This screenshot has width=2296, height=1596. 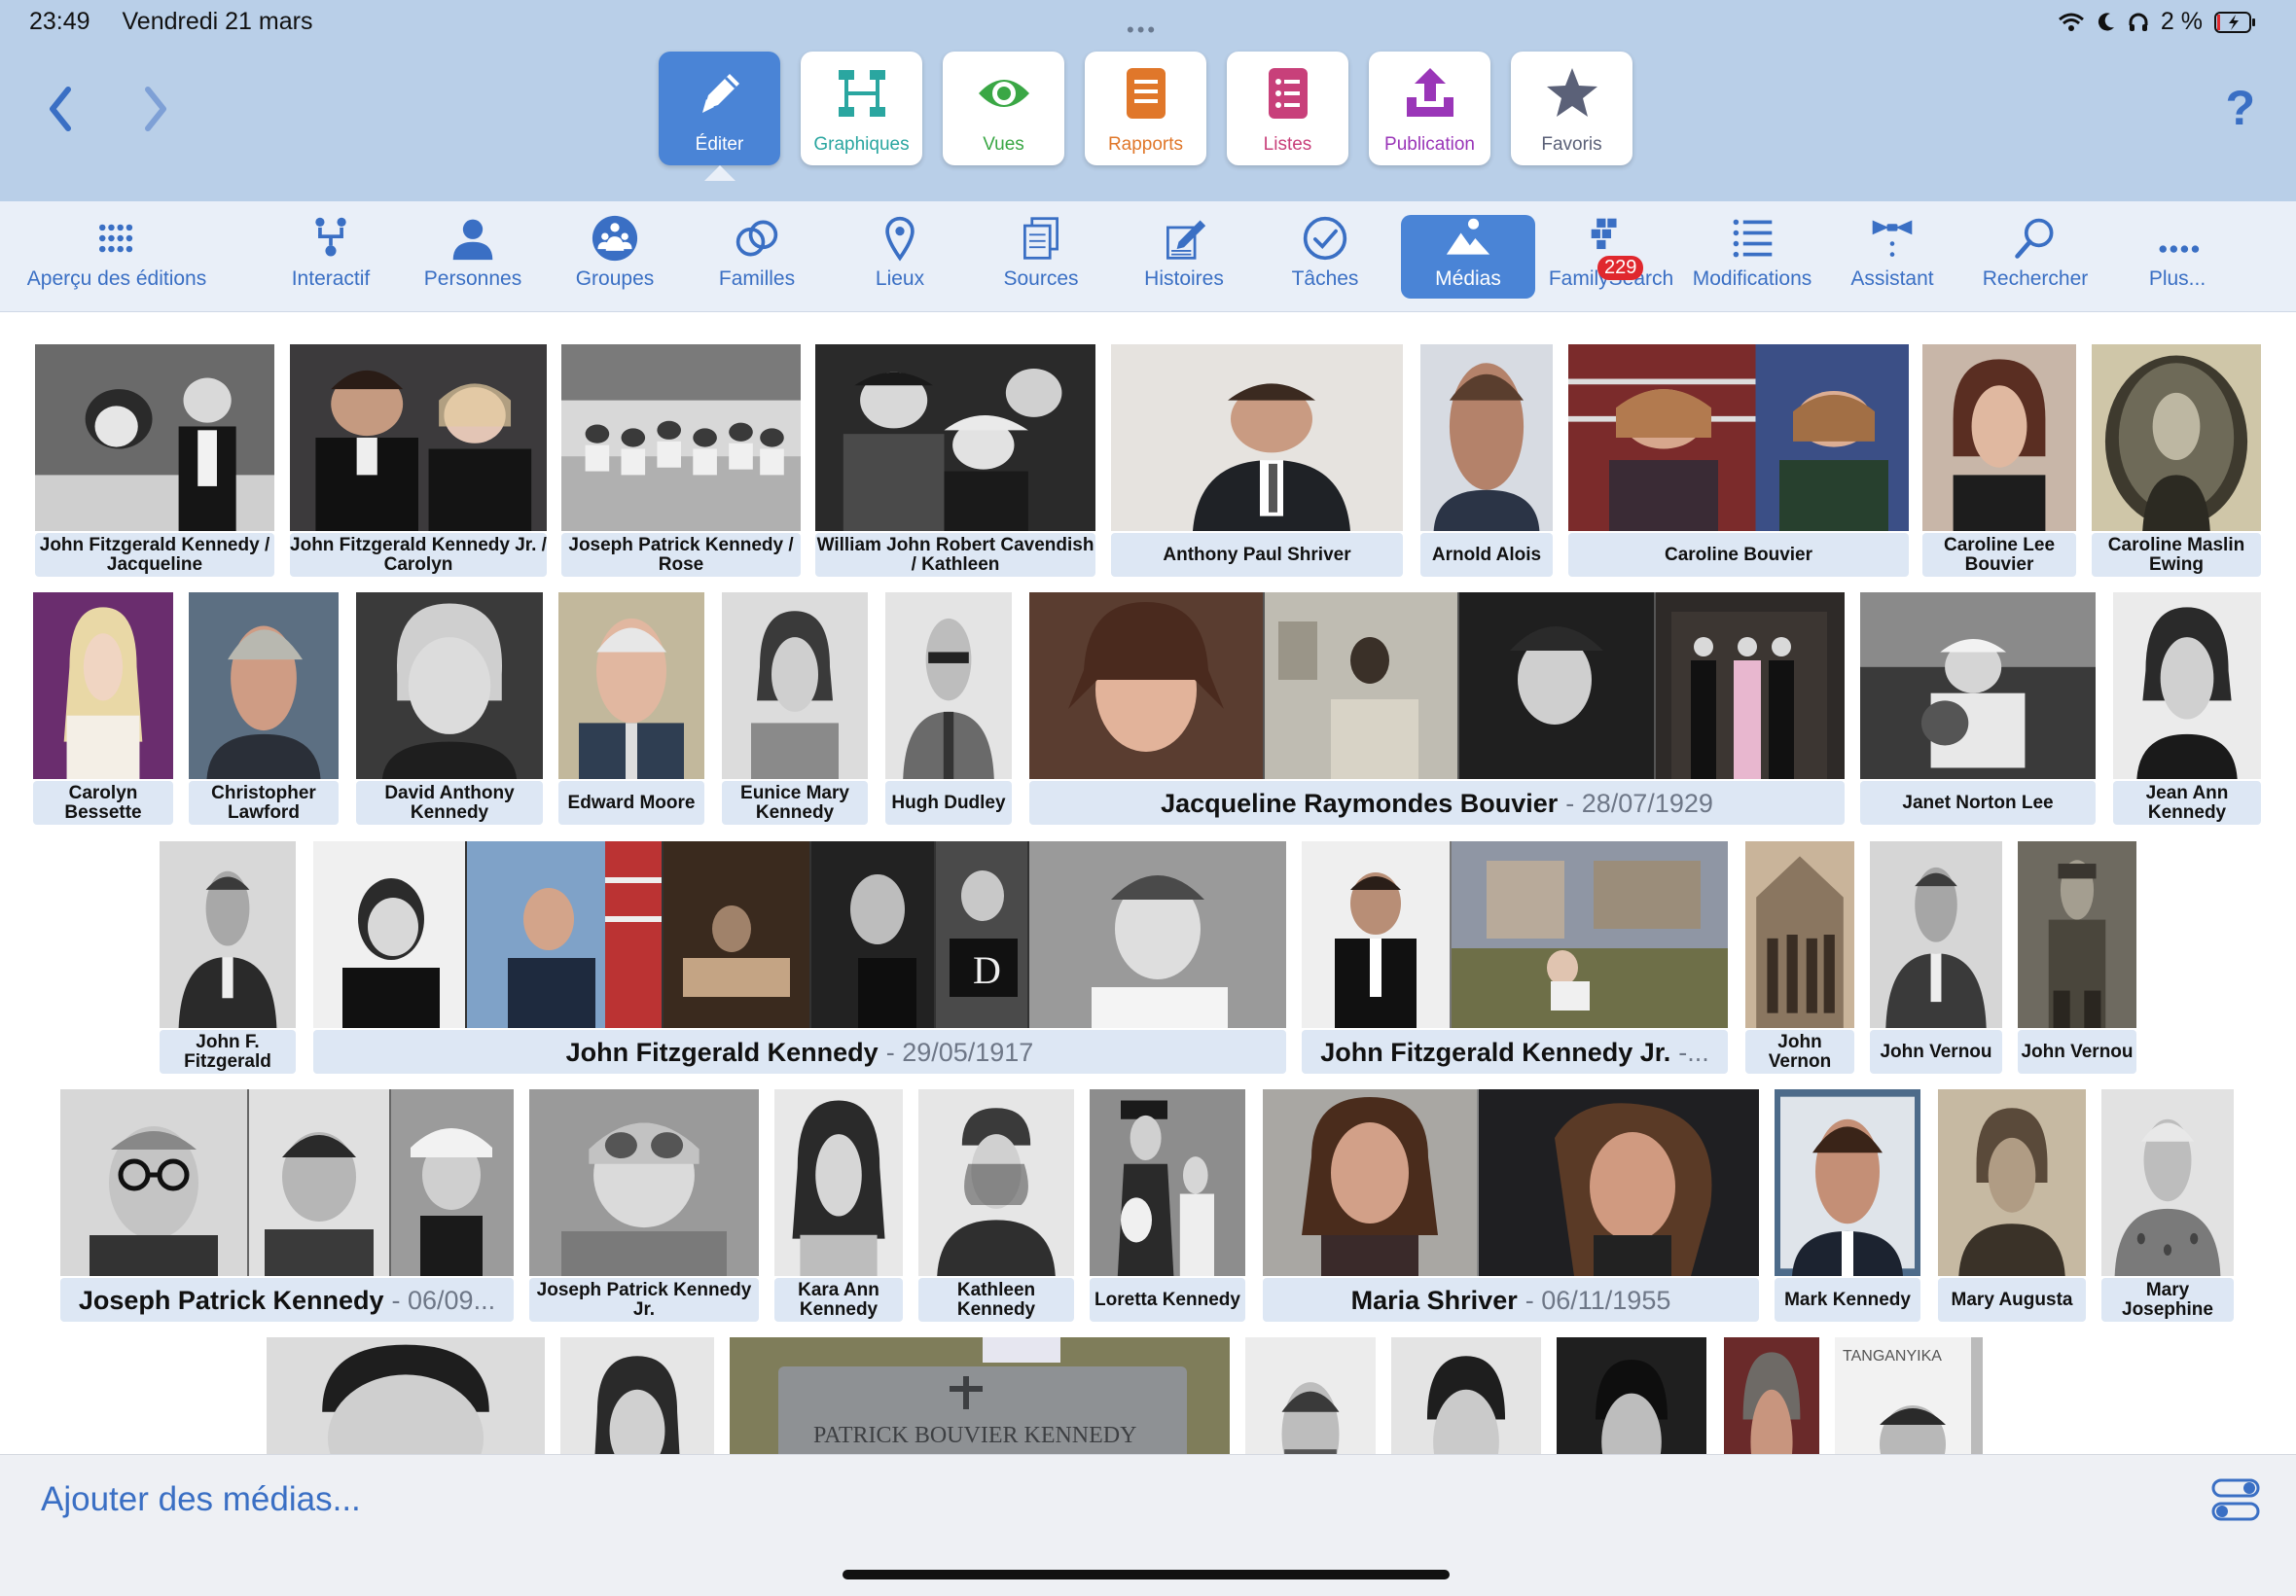 I want to click on mode-reports-button: Rapports, so click(x=1145, y=109).